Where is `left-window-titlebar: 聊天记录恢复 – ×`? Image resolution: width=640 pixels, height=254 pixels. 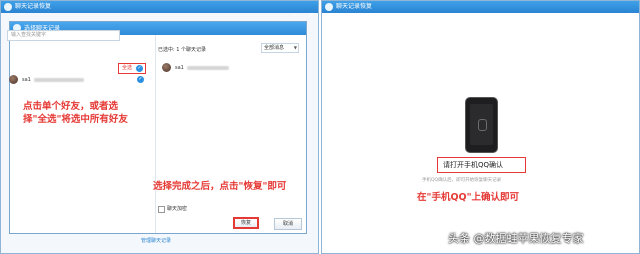
left-window-titlebar: 聊天记录恢复 – × is located at coordinates (159, 10).